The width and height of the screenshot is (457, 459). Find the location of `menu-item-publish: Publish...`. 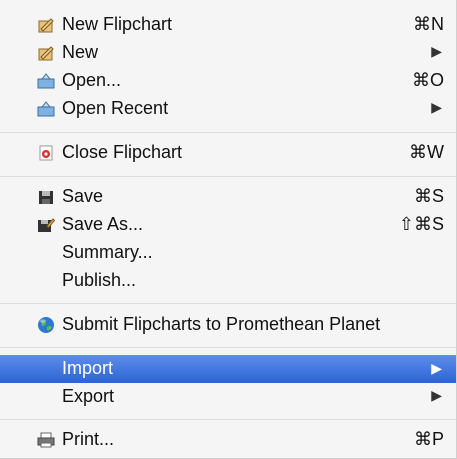

menu-item-publish: Publish... is located at coordinates (228, 281).